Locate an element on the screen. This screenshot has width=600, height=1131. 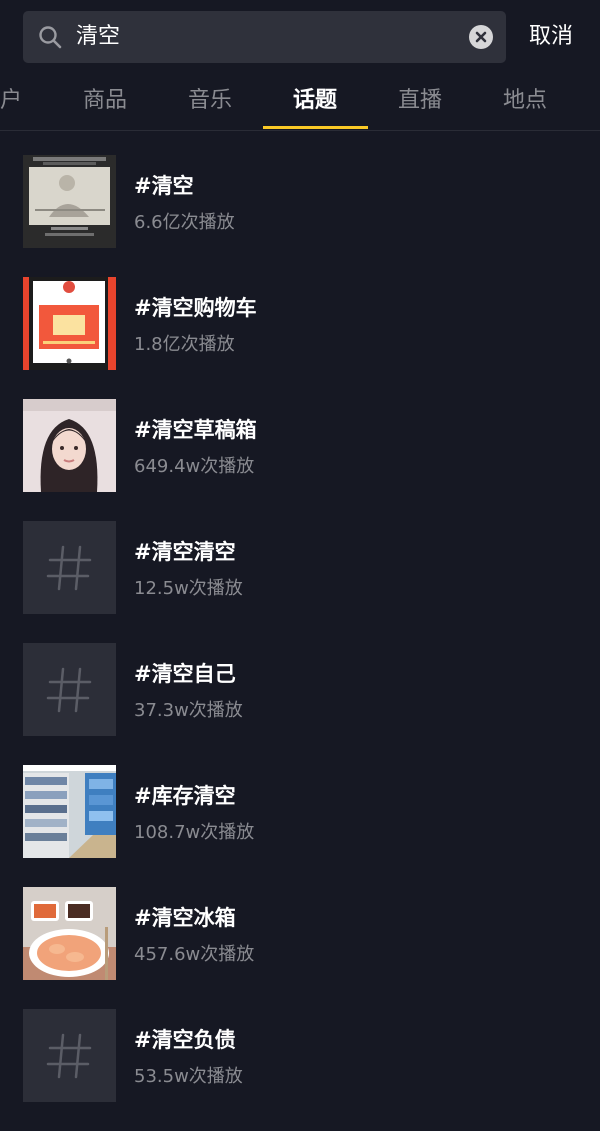
topic-title: #清空购物车 is located at coordinates (195, 308).